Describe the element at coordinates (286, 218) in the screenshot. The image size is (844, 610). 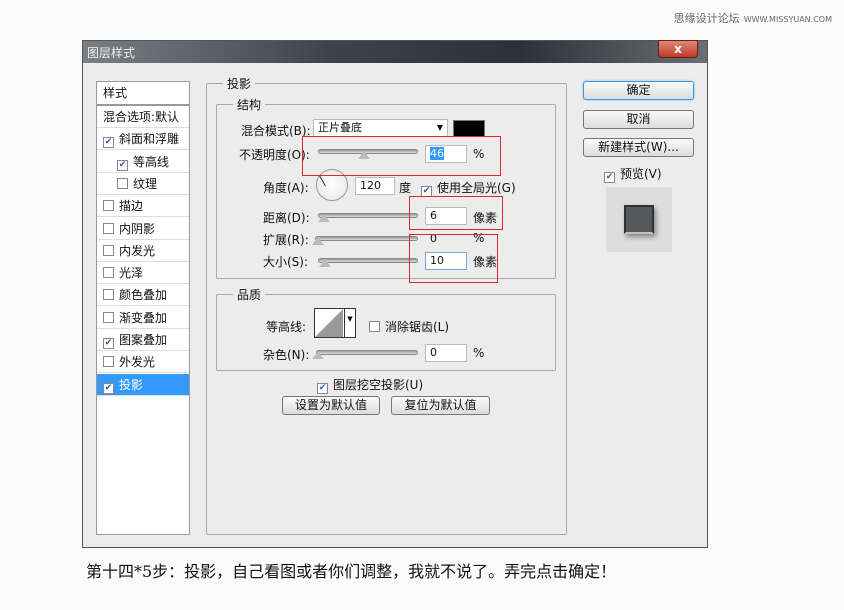
I see `distance-label: 距离(D):` at that location.